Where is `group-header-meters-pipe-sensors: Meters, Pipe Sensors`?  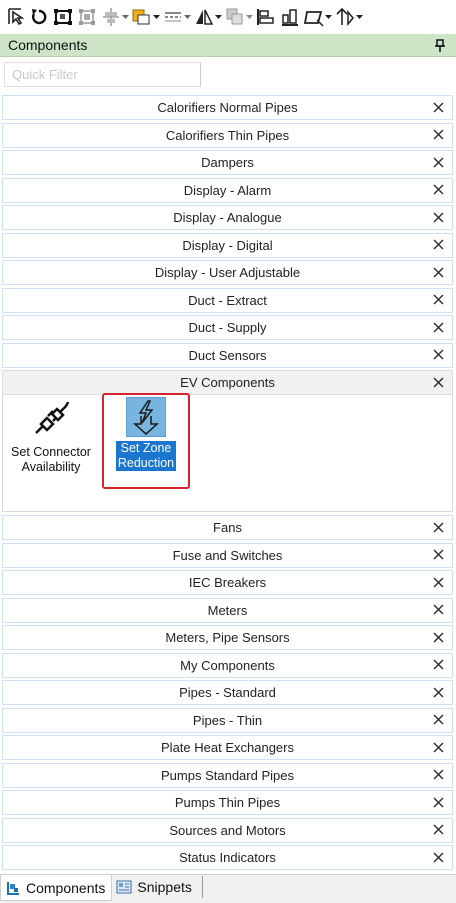 group-header-meters-pipe-sensors: Meters, Pipe Sensors is located at coordinates (227, 637).